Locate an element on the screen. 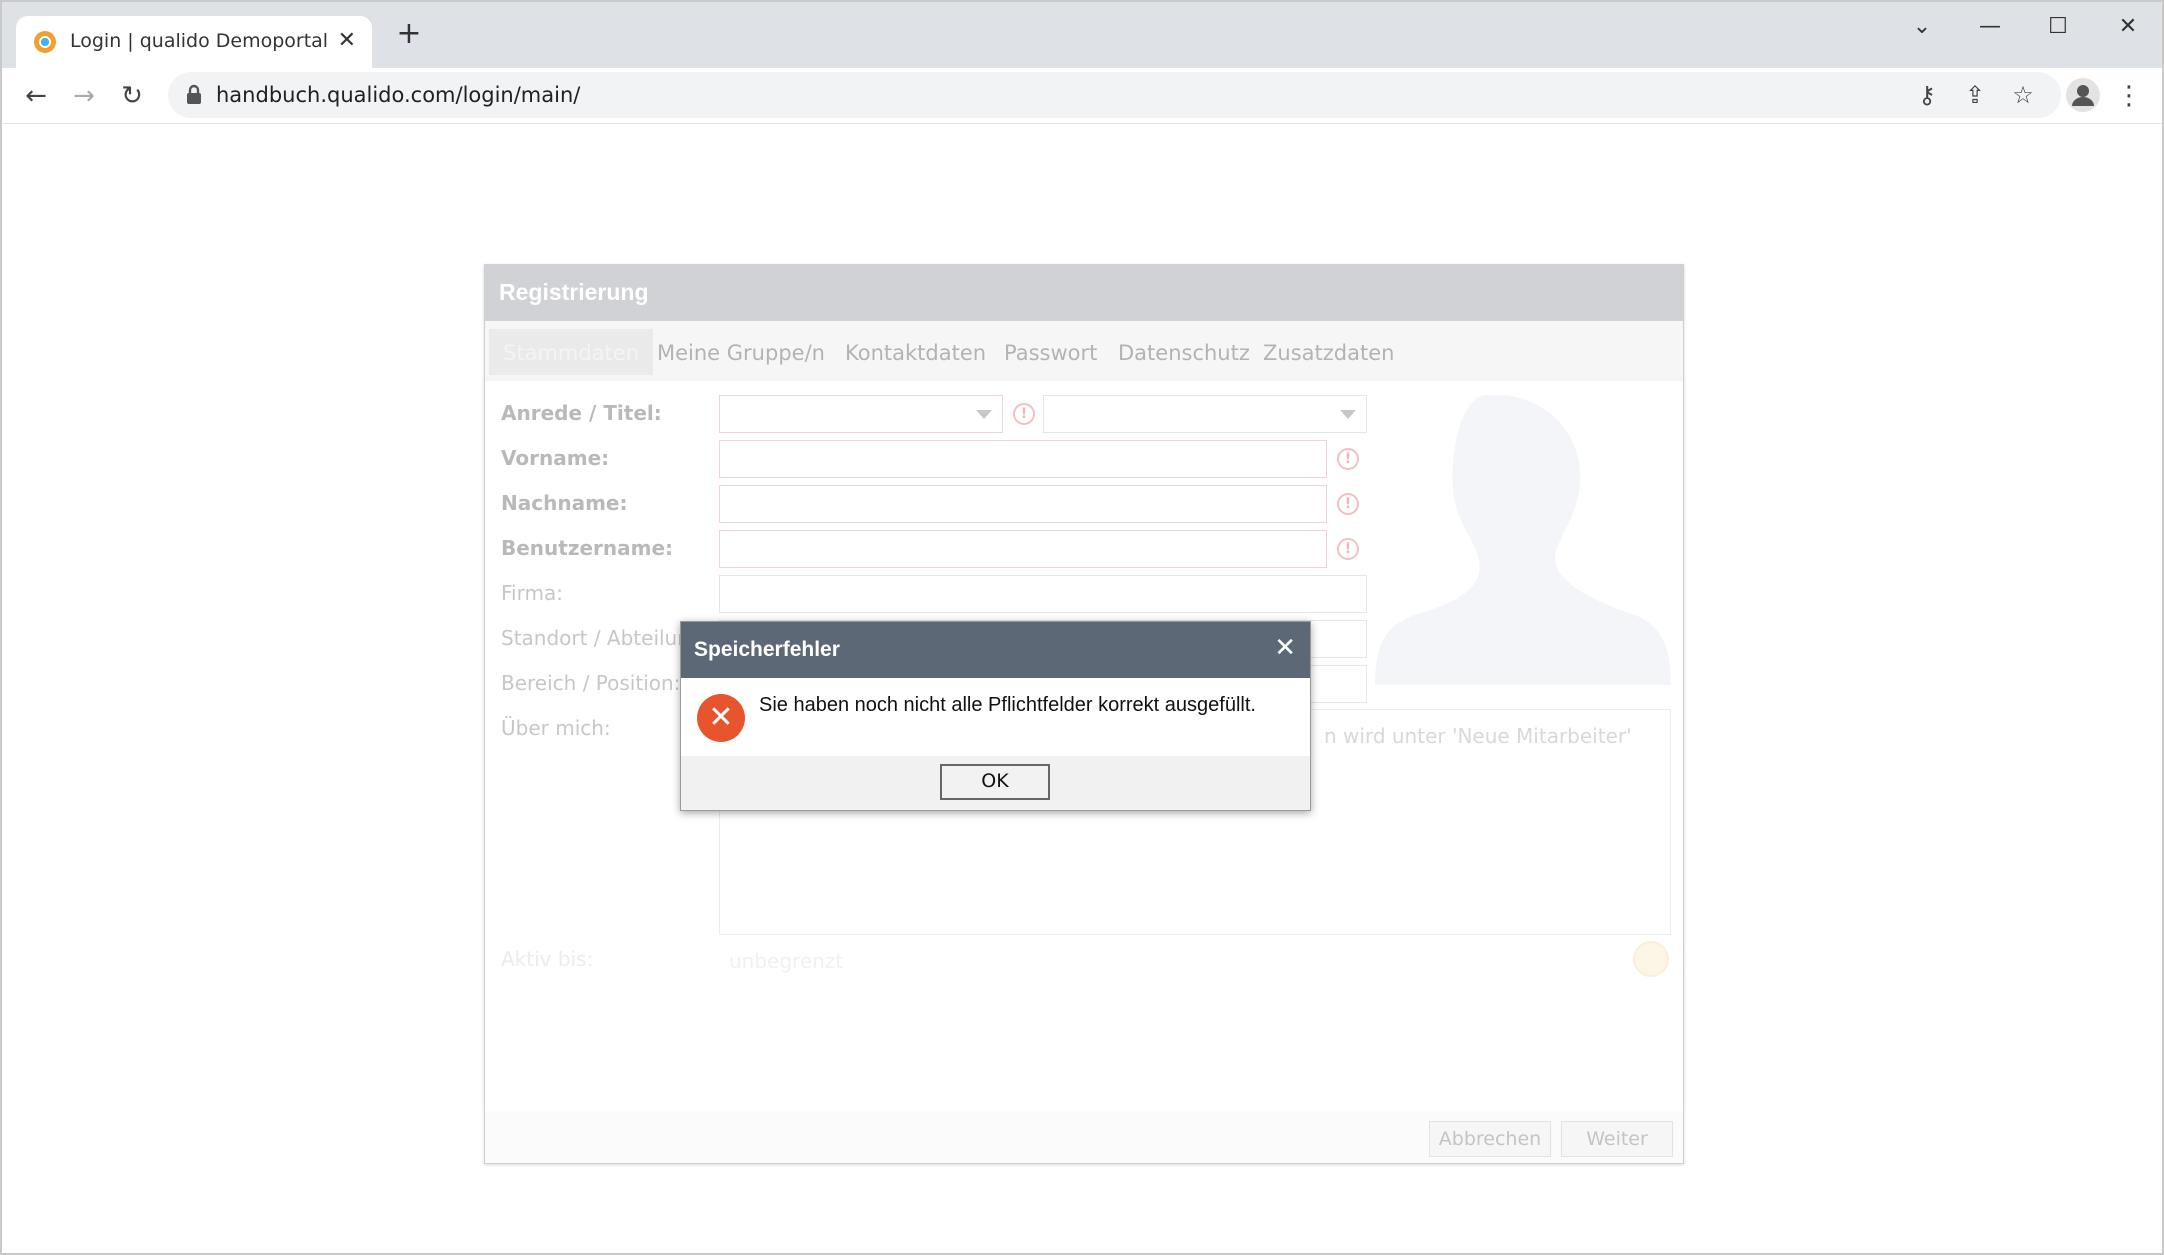  lock-icon is located at coordinates (194, 94).